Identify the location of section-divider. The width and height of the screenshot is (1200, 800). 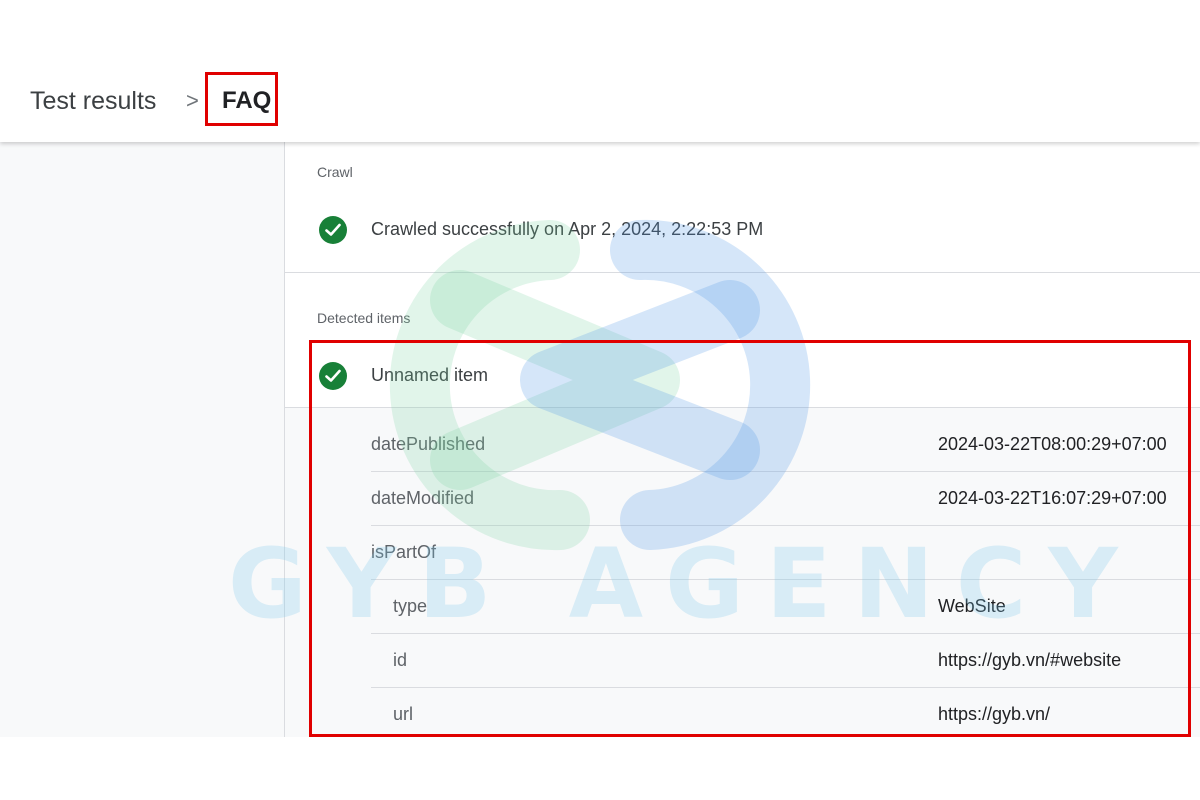
(742, 272).